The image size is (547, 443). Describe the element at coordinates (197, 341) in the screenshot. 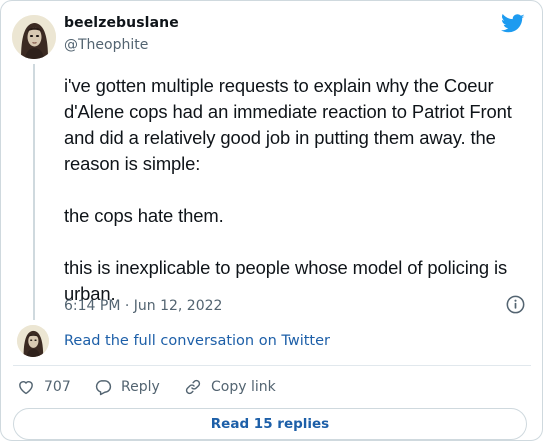

I see `full-conversation-link: Read the full conversation on Twitter` at that location.